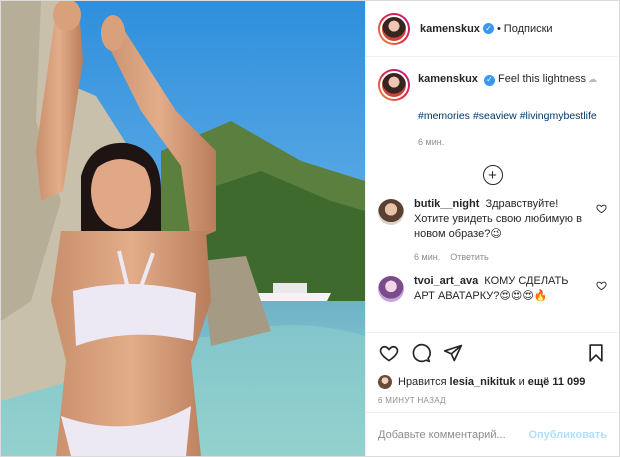 The height and width of the screenshot is (457, 620). Describe the element at coordinates (450, 29) in the screenshot. I see `author-username: kamenskux` at that location.